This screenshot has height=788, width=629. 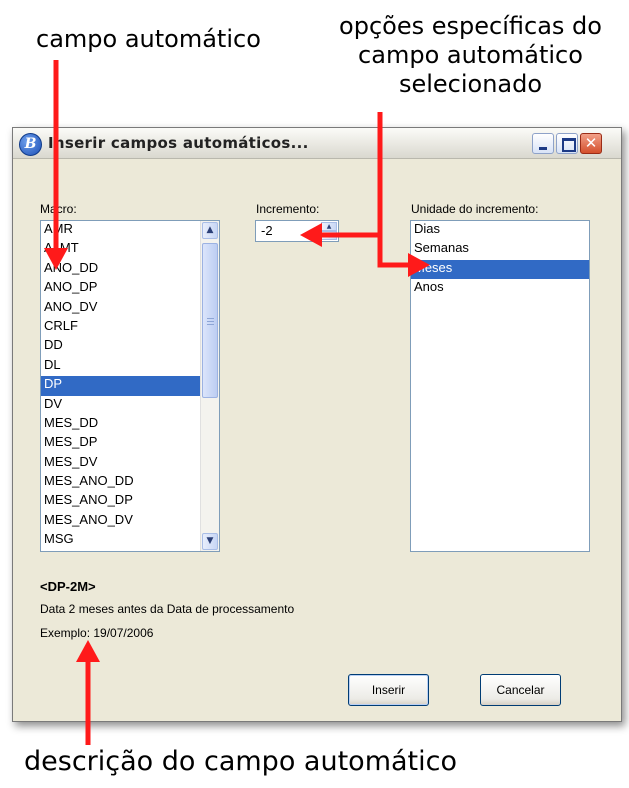 What do you see at coordinates (240, 761) in the screenshot?
I see `annotation-description-label: descrição do campo automático` at bounding box center [240, 761].